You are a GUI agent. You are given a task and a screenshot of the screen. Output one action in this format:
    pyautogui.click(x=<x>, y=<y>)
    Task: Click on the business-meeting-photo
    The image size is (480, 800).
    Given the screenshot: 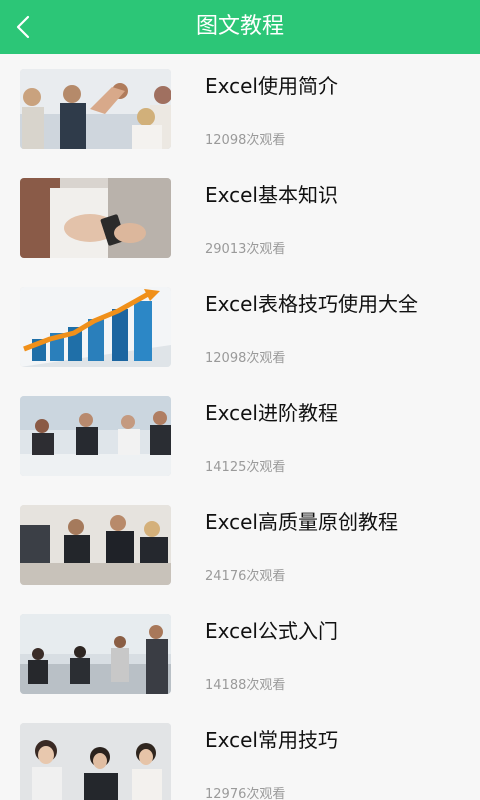 What is the action you would take?
    pyautogui.click(x=95, y=545)
    